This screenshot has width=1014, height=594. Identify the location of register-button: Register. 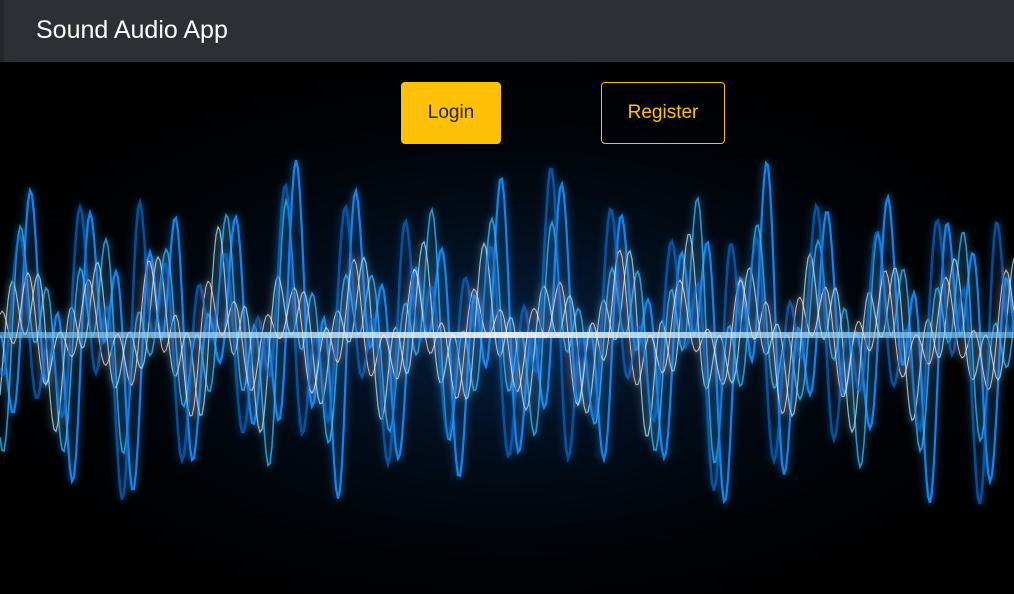
(663, 113).